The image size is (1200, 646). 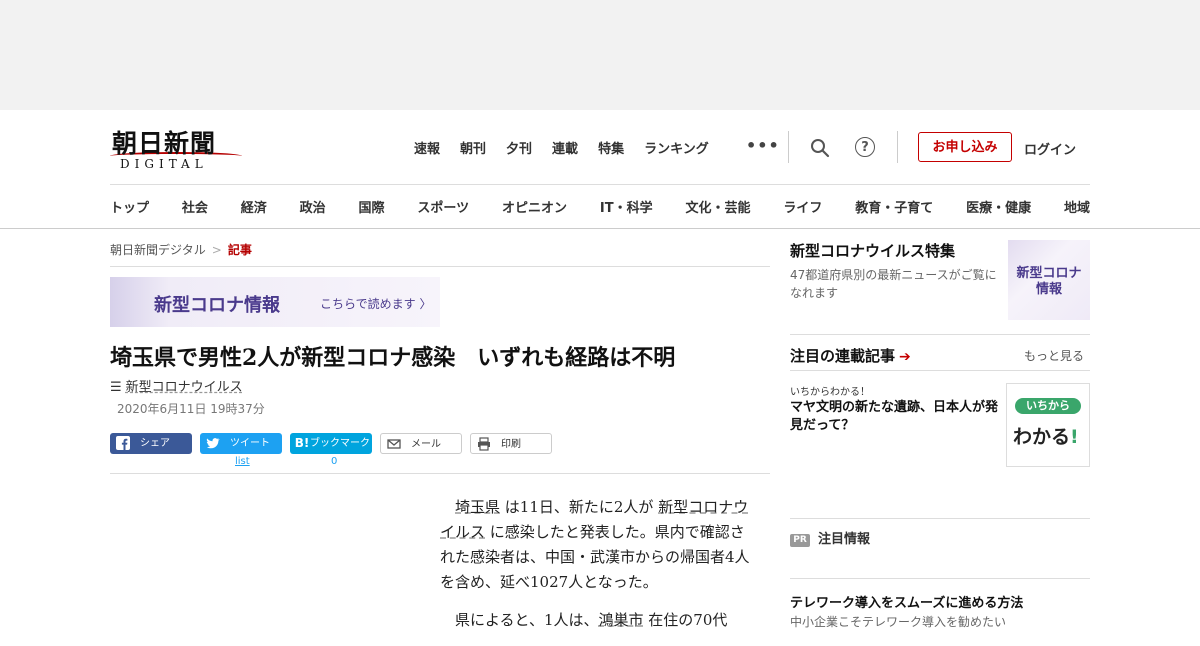 What do you see at coordinates (1042, 437) in the screenshot?
I see `serial-thumb-main-text: わかる` at bounding box center [1042, 437].